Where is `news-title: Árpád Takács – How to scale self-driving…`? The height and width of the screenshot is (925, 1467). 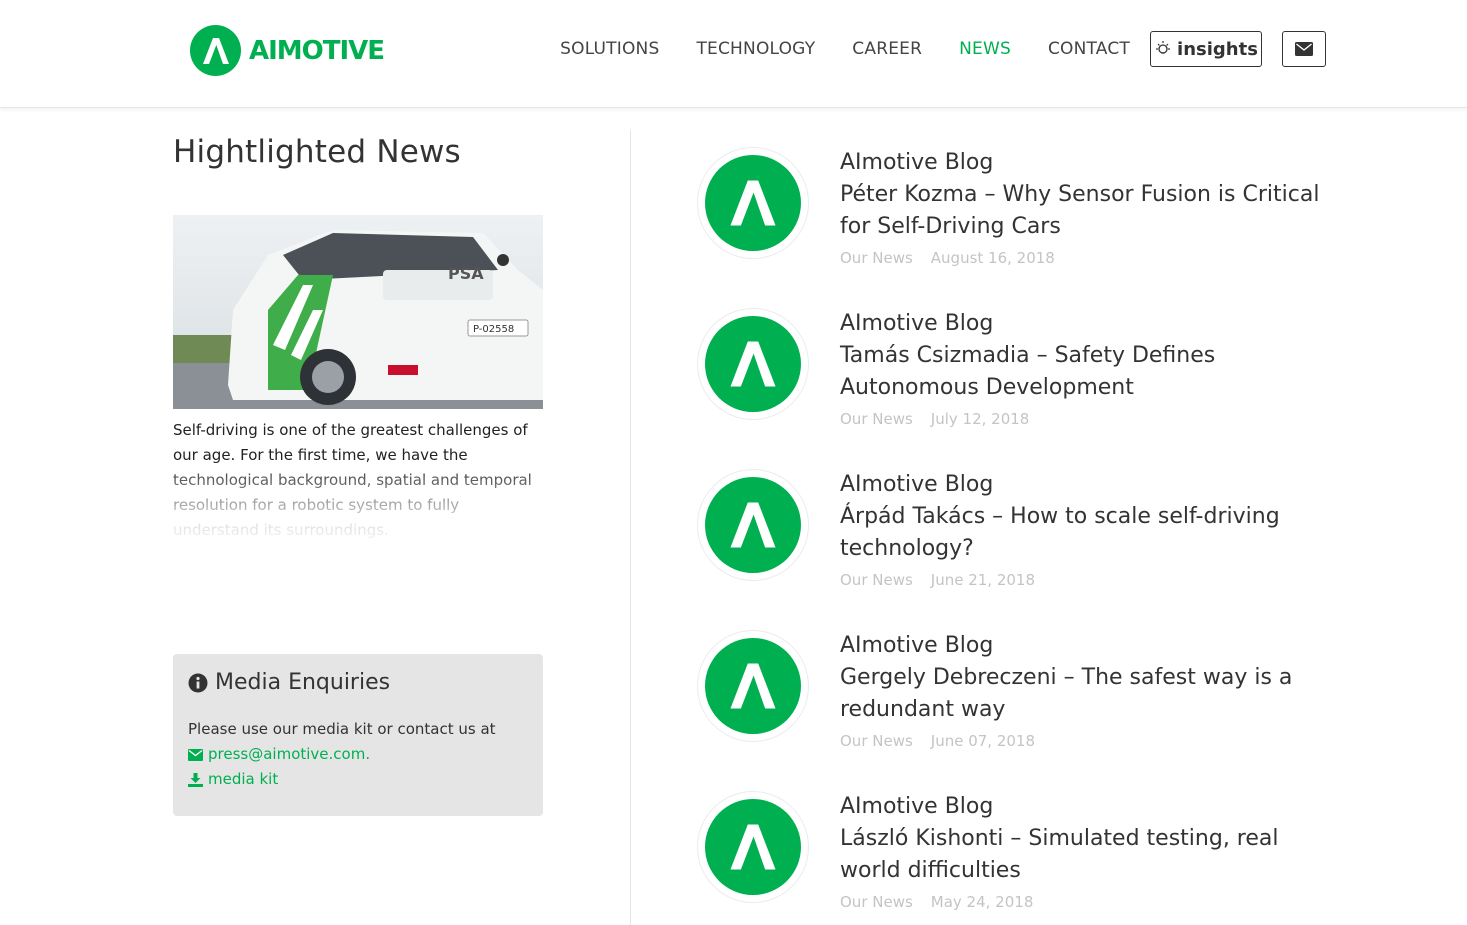 news-title: Árpád Takács – How to scale self-driving… is located at coordinates (1087, 533).